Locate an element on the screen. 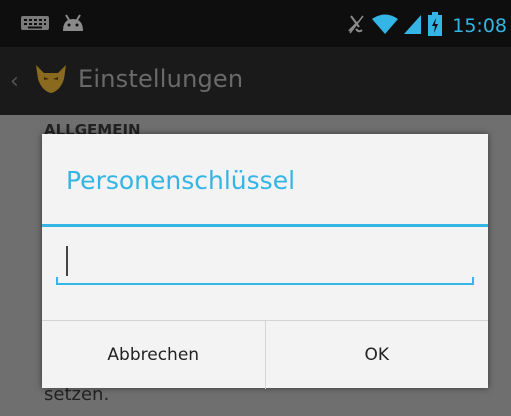 This screenshot has height=416, width=511. dialog-title: Personenschlüssel is located at coordinates (181, 180).